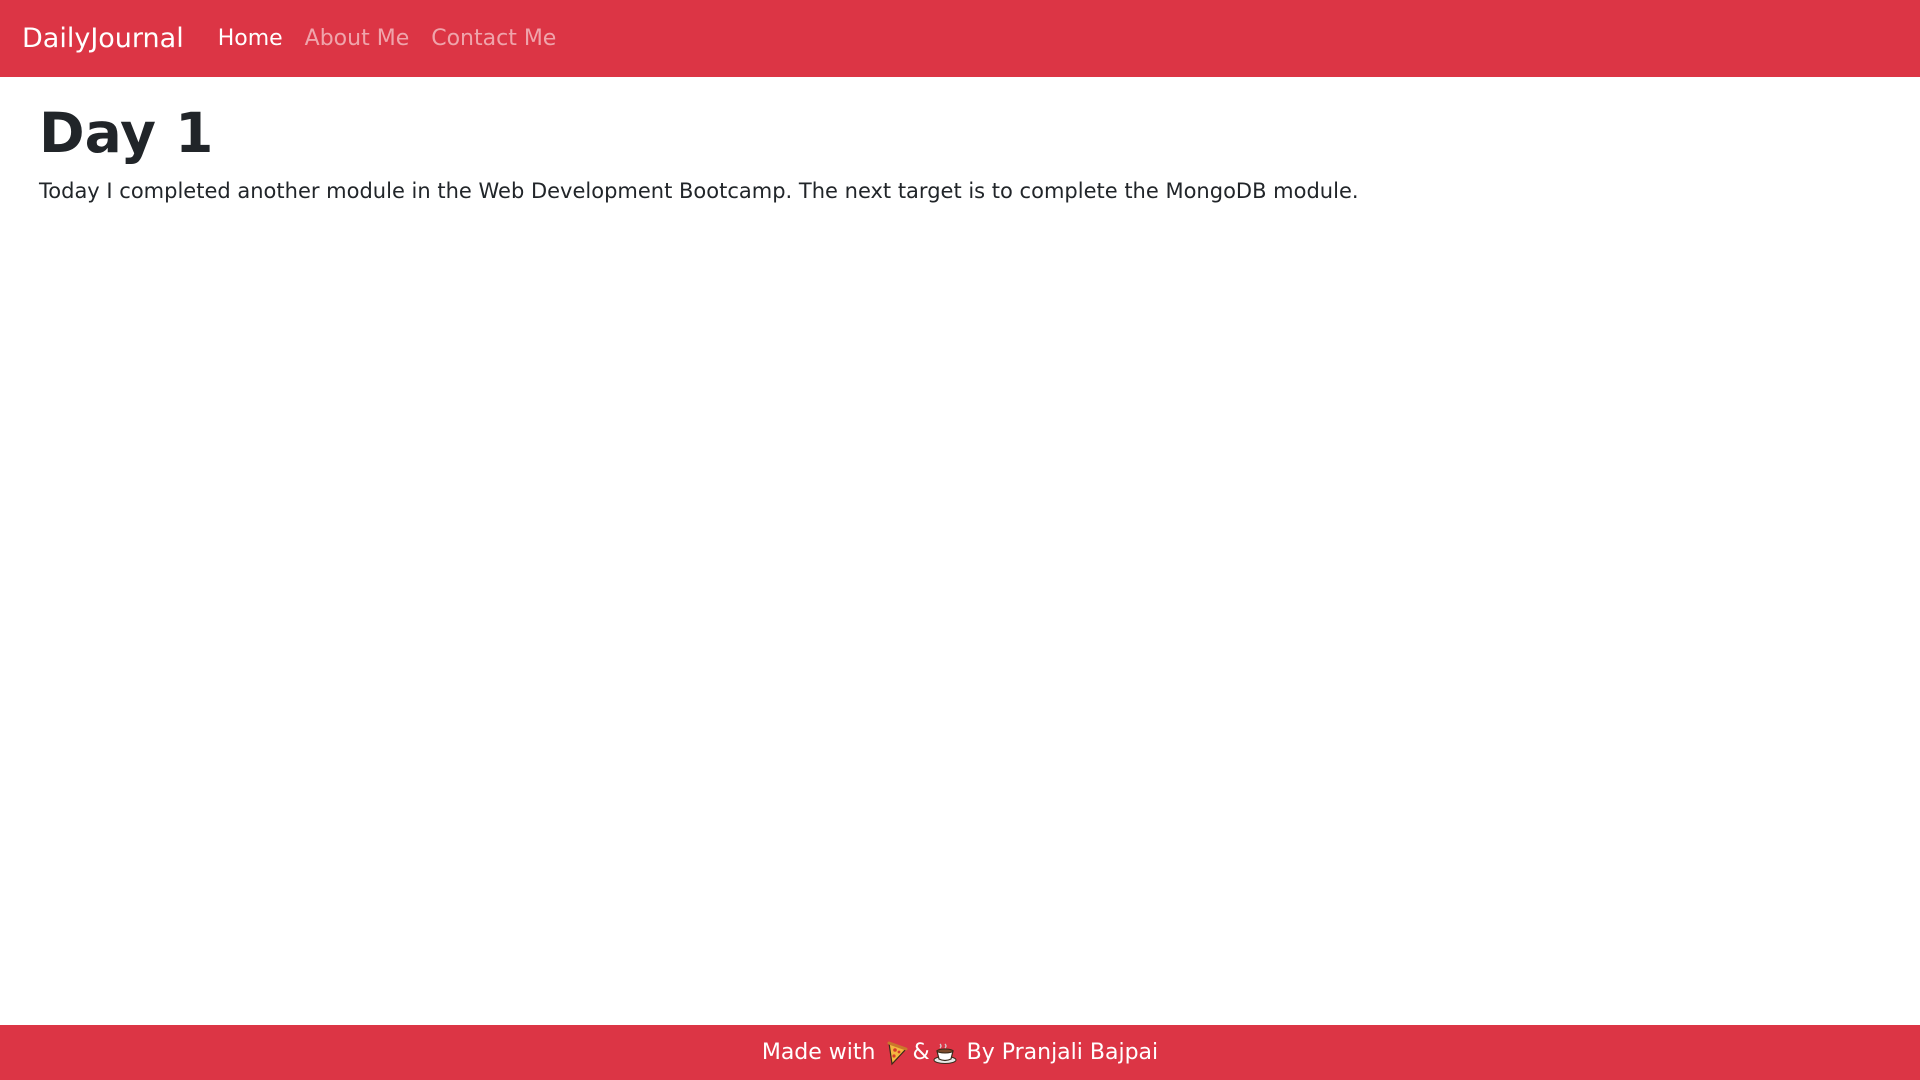  Describe the element at coordinates (897, 1053) in the screenshot. I see `pizza-icon` at that location.